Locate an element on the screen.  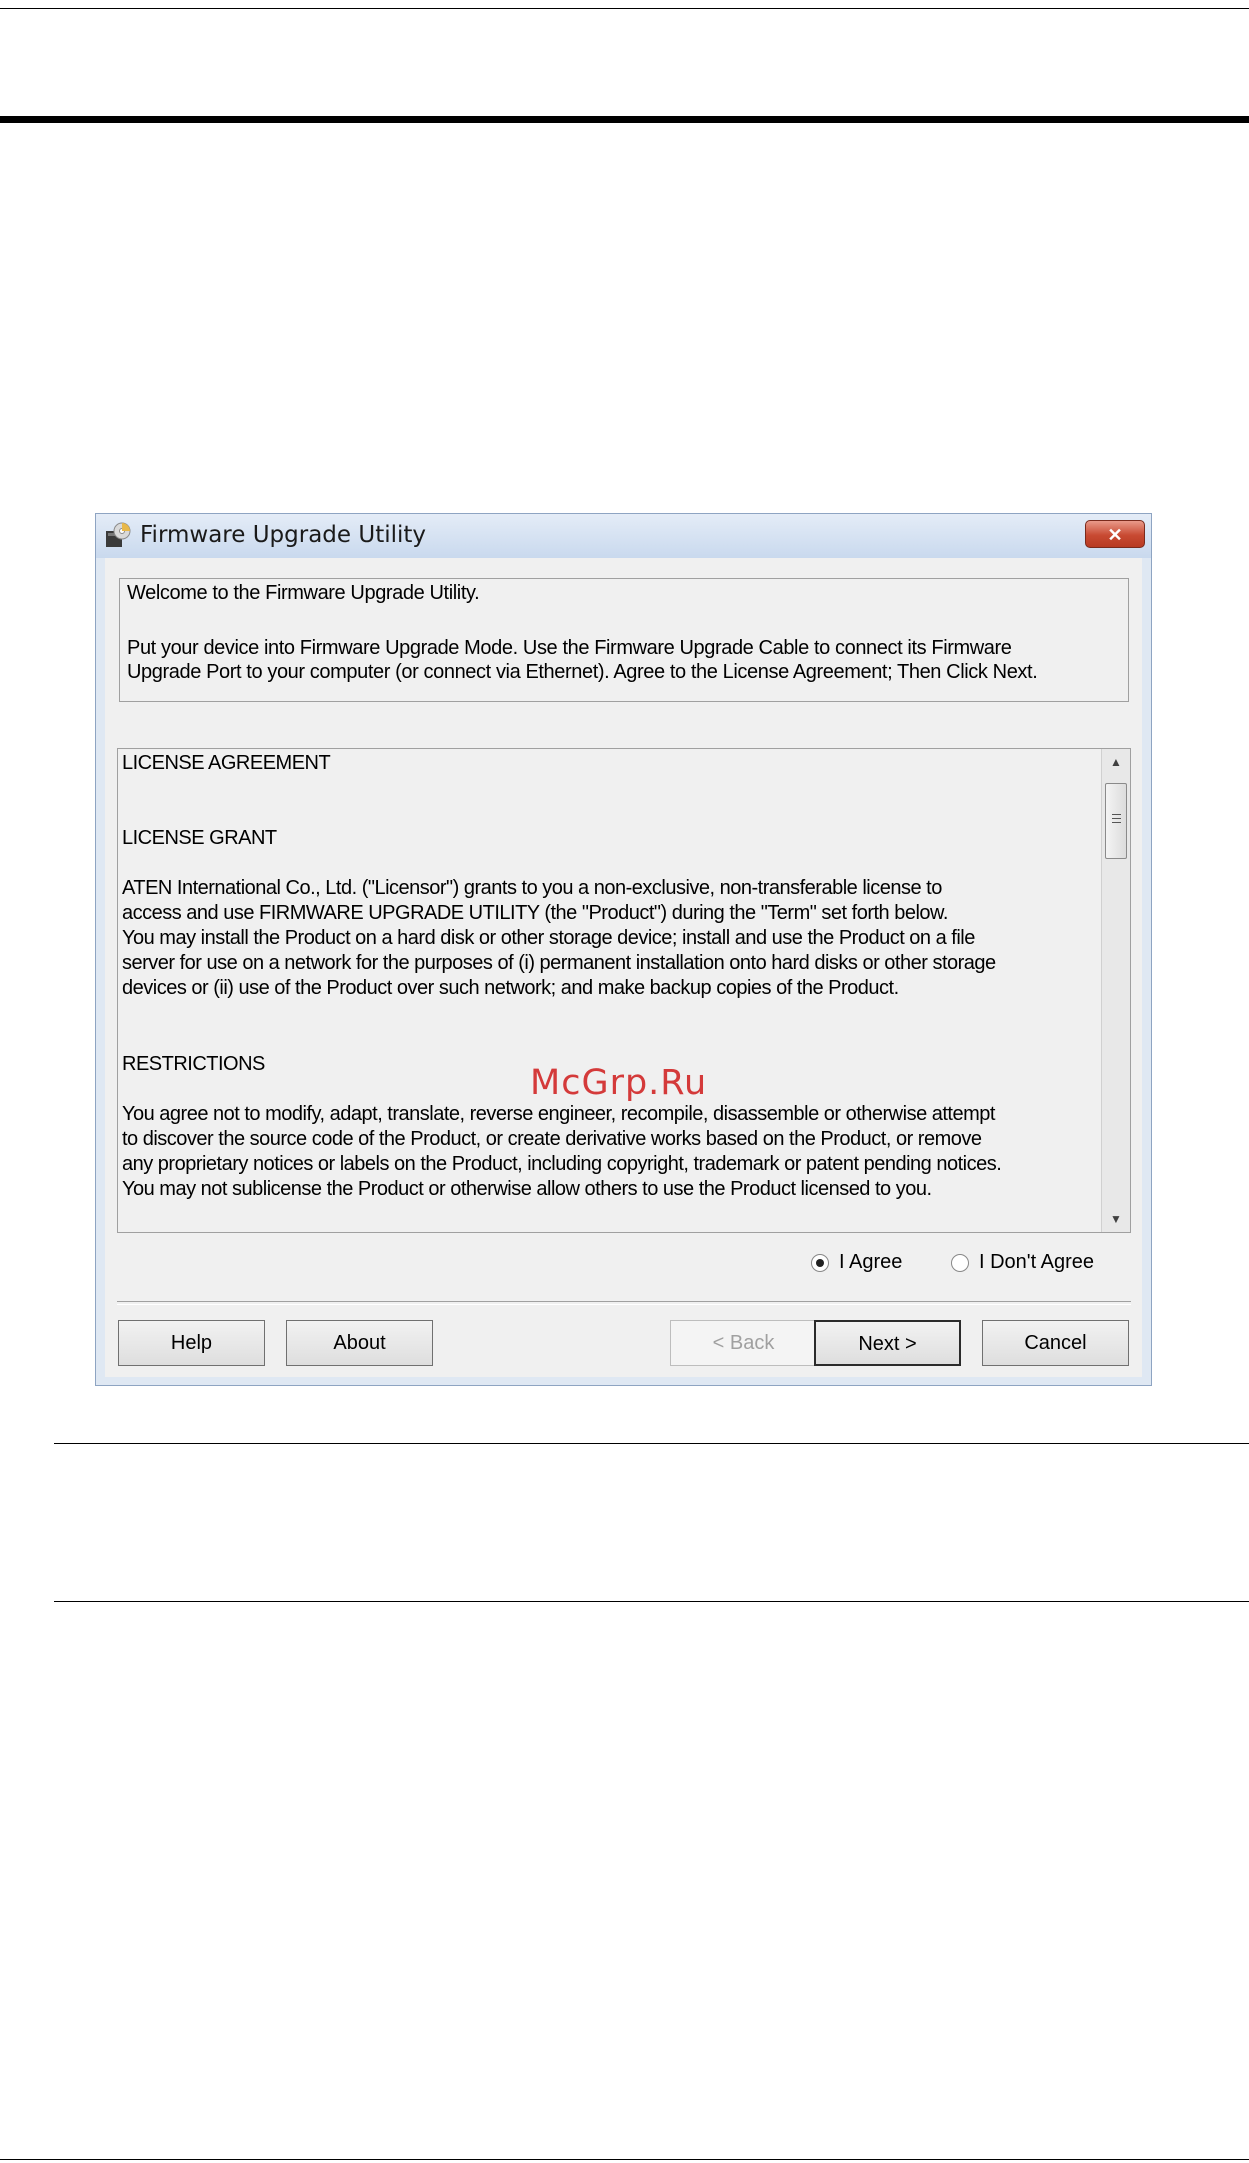
section-rule-top is located at coordinates (651, 1443).